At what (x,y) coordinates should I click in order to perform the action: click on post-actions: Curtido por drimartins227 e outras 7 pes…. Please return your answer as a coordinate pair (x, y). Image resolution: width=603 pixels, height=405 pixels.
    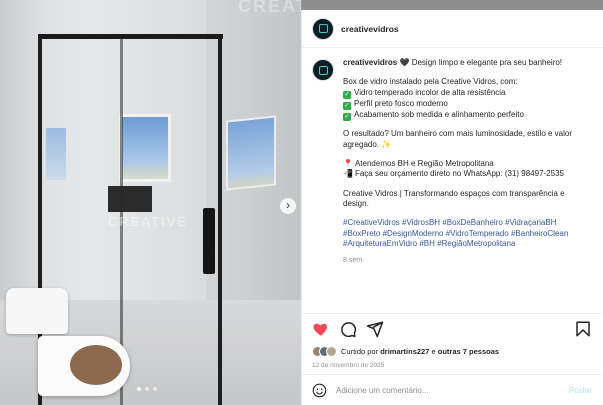
    Looking at the image, I should click on (452, 341).